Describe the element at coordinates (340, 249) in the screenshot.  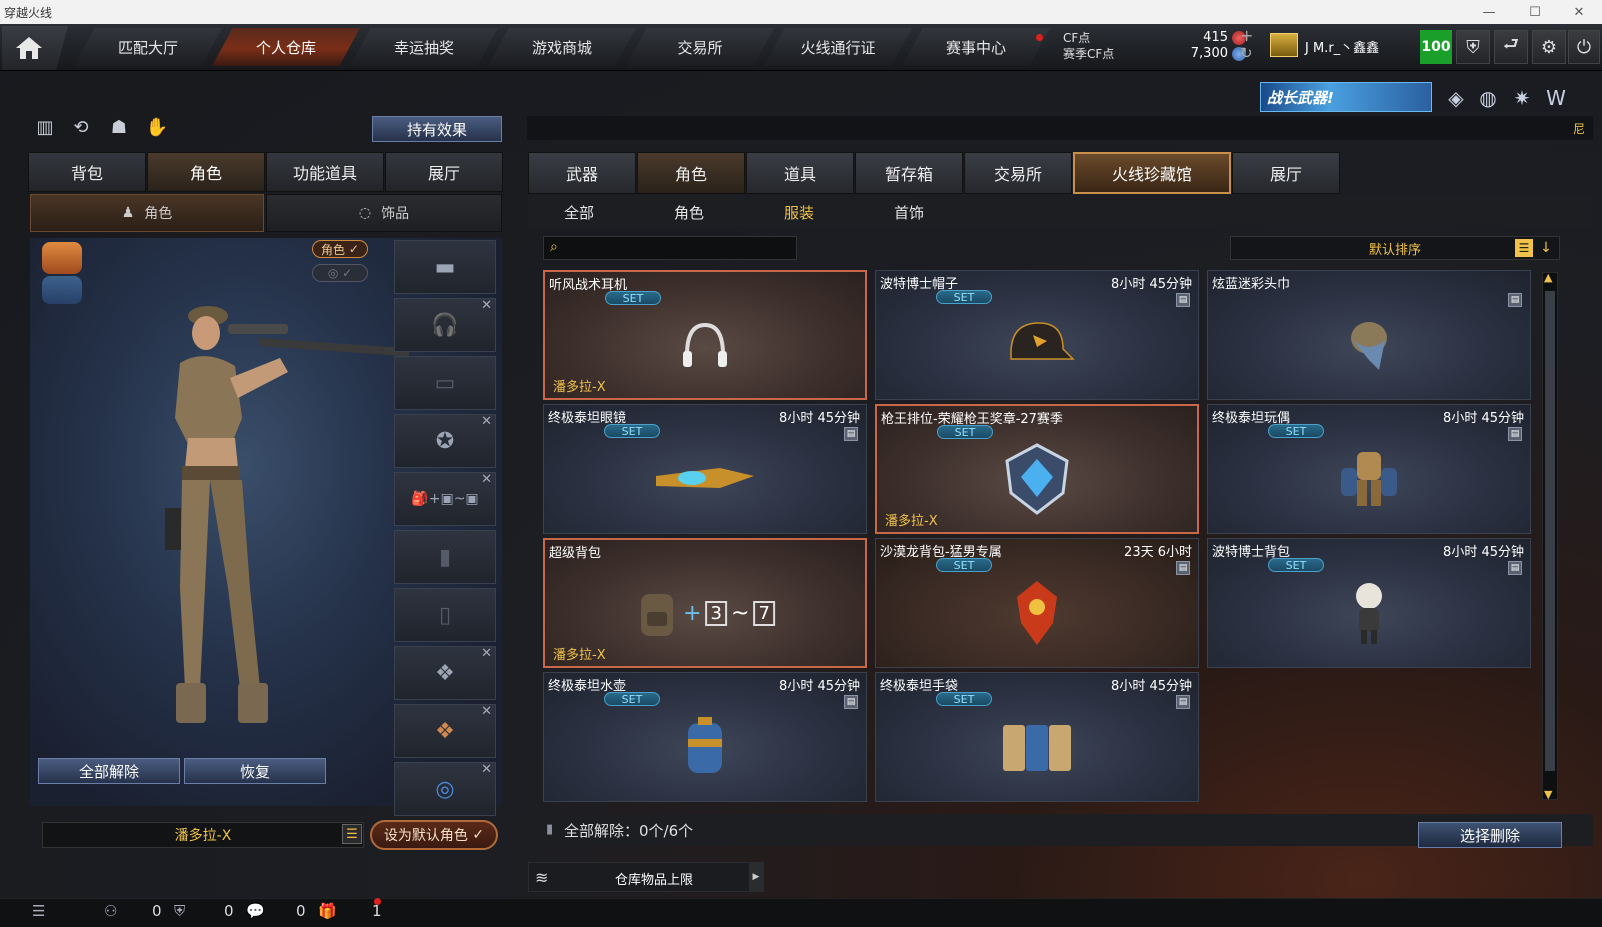
I see `role-badge: 角色 ✓` at that location.